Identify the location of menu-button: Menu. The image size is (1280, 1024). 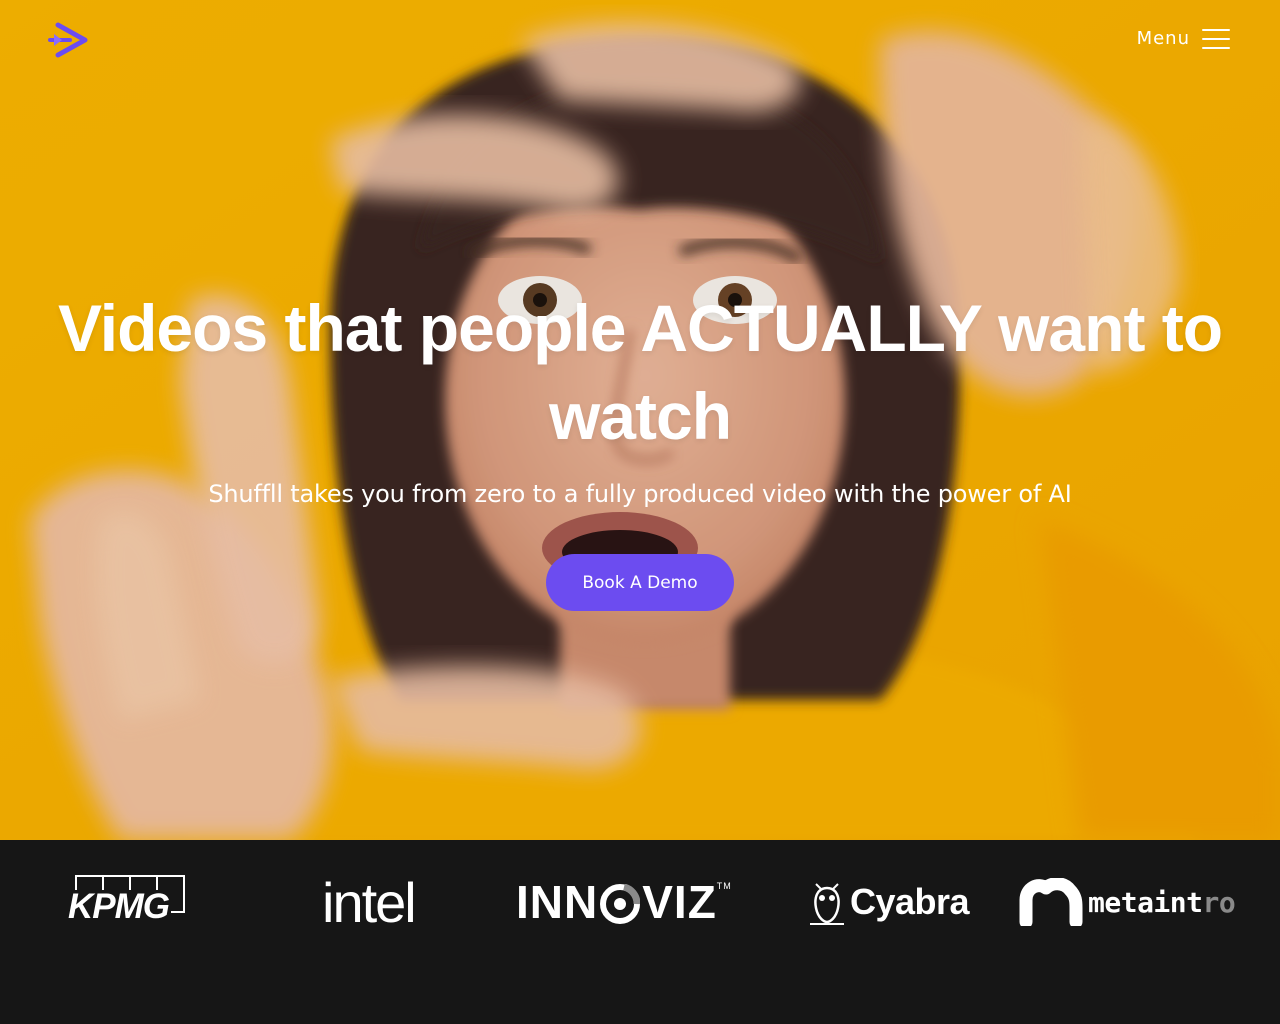
(1183, 38).